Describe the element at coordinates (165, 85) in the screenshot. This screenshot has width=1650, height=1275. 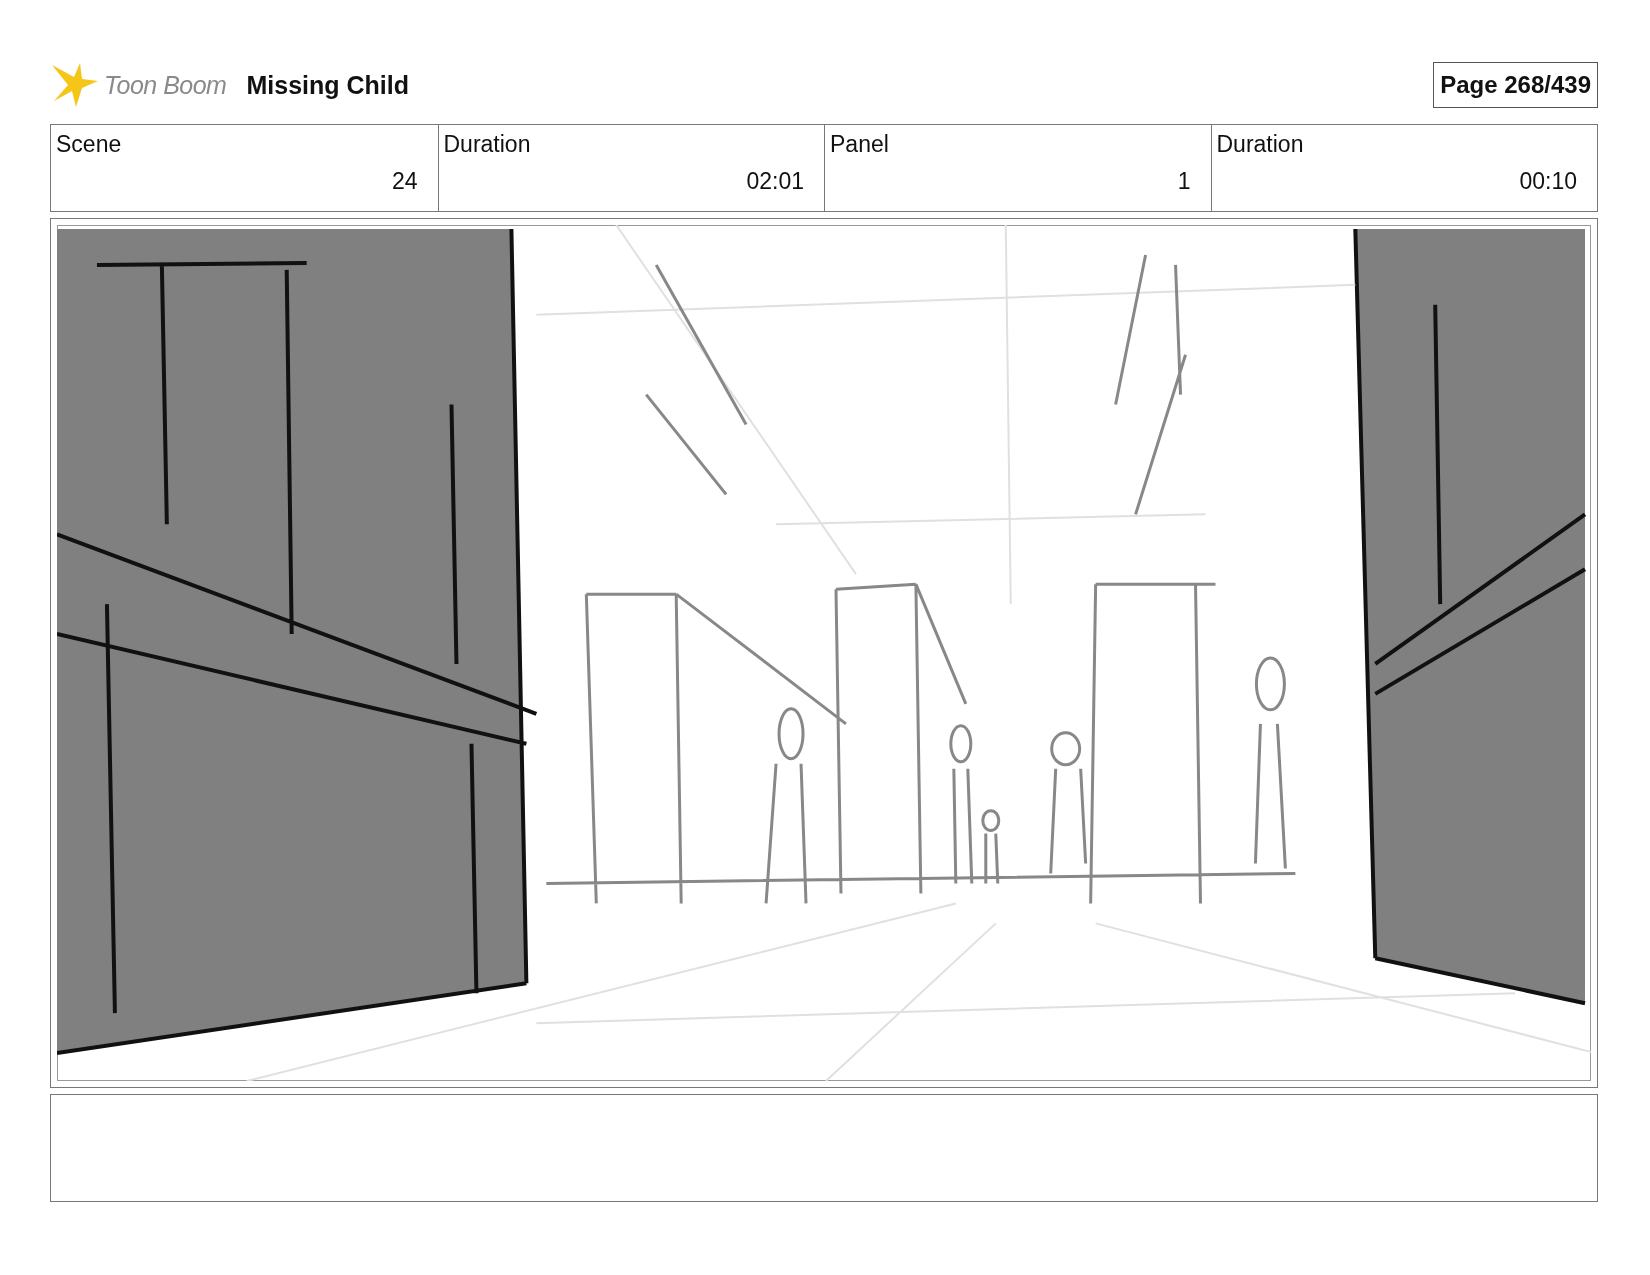
I see `logo-text: Toon Boom` at that location.